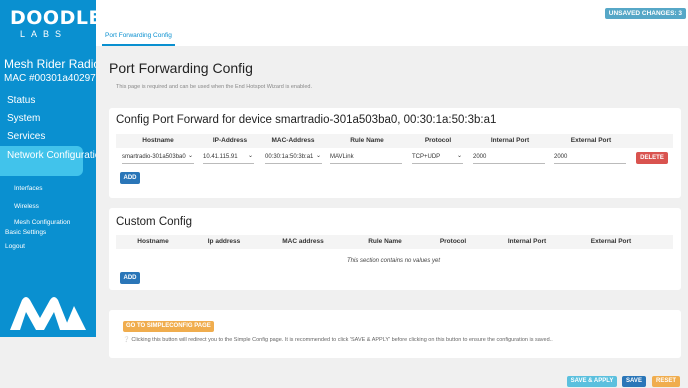 The width and height of the screenshot is (688, 388). I want to click on add-port-forward-button: ADD, so click(130, 178).